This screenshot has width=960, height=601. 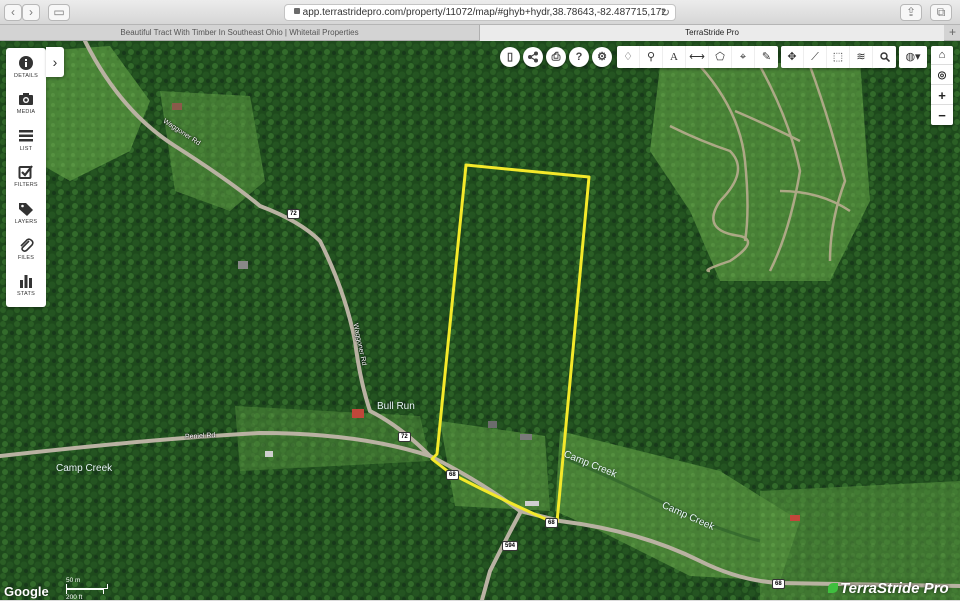 What do you see at coordinates (26, 112) in the screenshot?
I see `panel-item-label: MEDIA` at bounding box center [26, 112].